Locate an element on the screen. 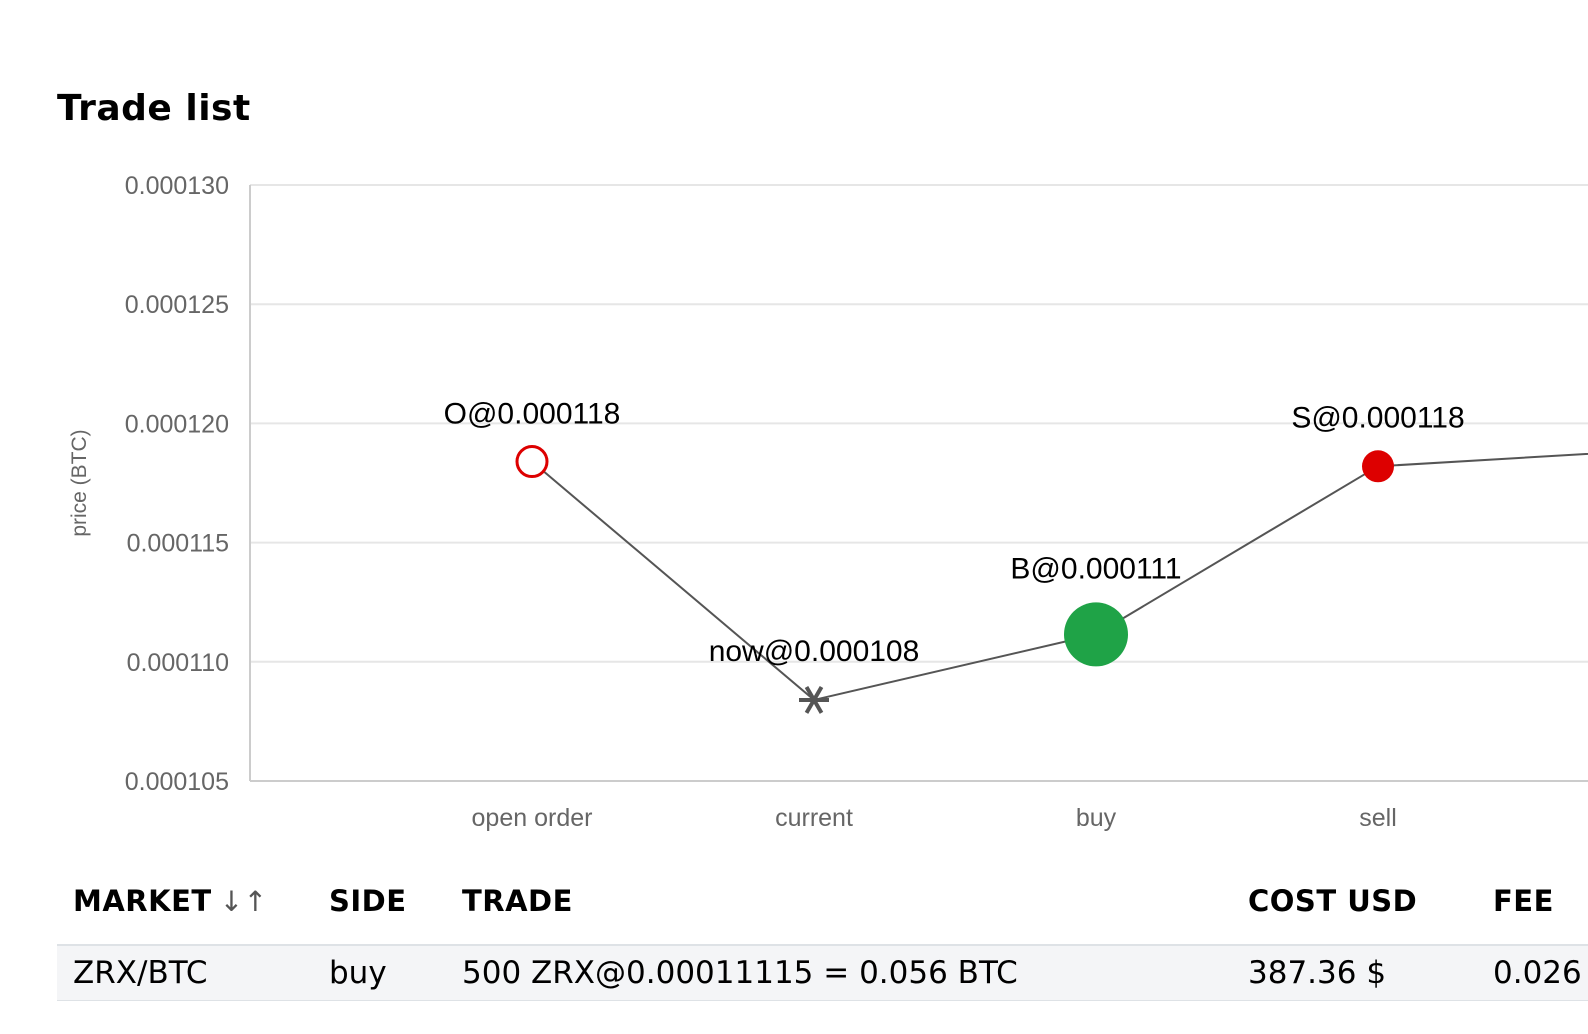 This screenshot has width=1588, height=1034. buy-marker is located at coordinates (1096, 634).